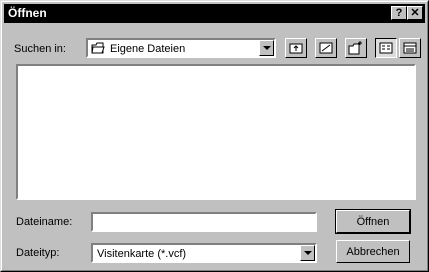 This screenshot has width=429, height=272. I want to click on cancel-button: Abbrechen, so click(373, 251).